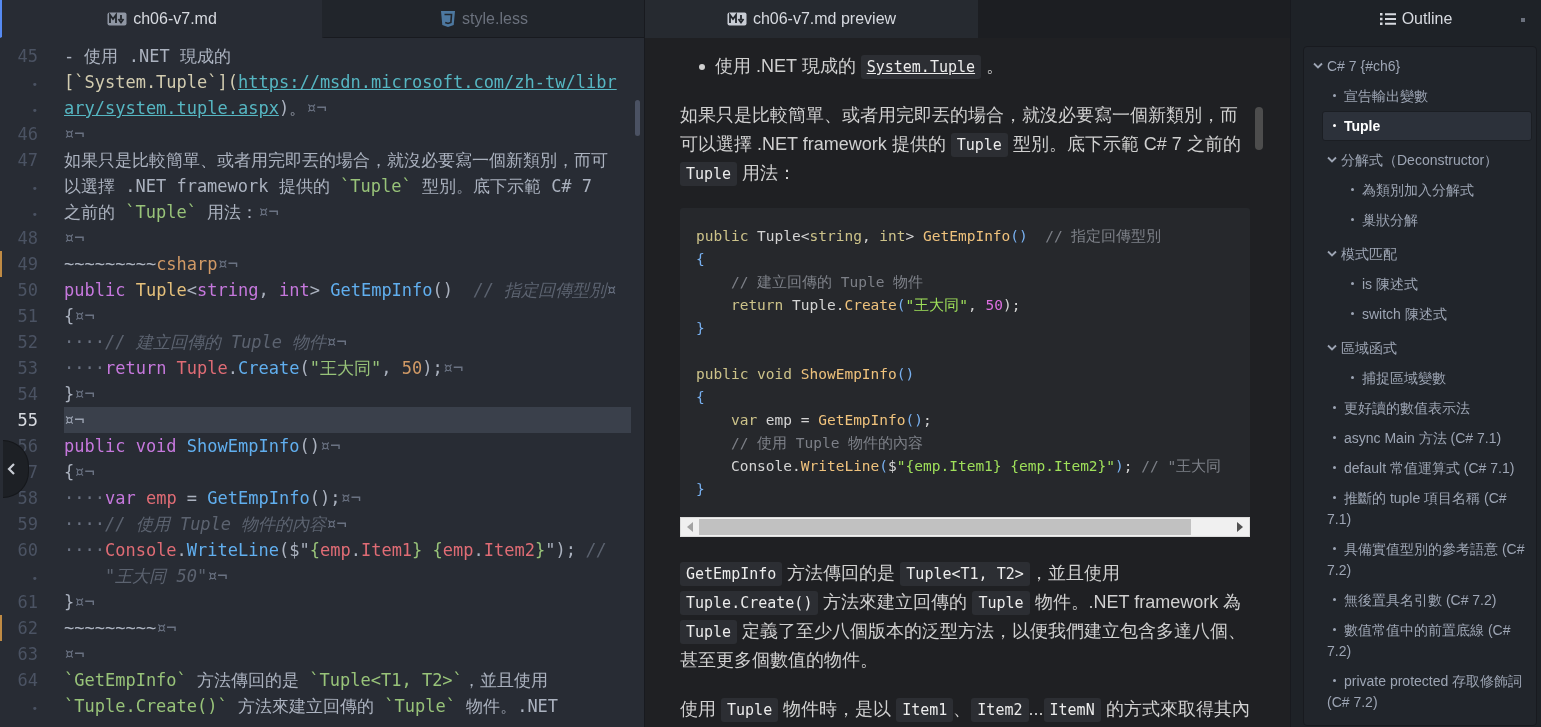 This screenshot has height=727, width=1541. Describe the element at coordinates (827, 282) in the screenshot. I see `code-line: // 建立回傳的 Tuple 物件` at that location.